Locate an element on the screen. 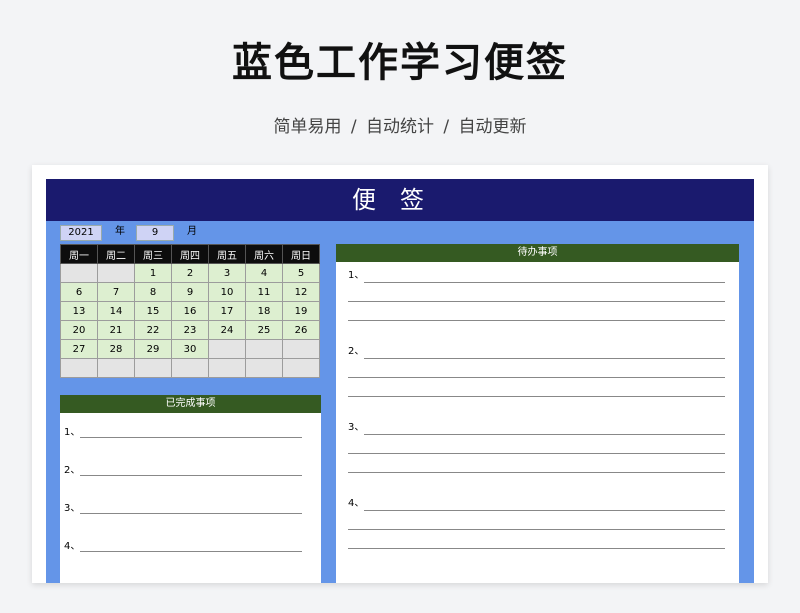 This screenshot has width=800, height=613. calendar-week-row: 12345 is located at coordinates (190, 273).